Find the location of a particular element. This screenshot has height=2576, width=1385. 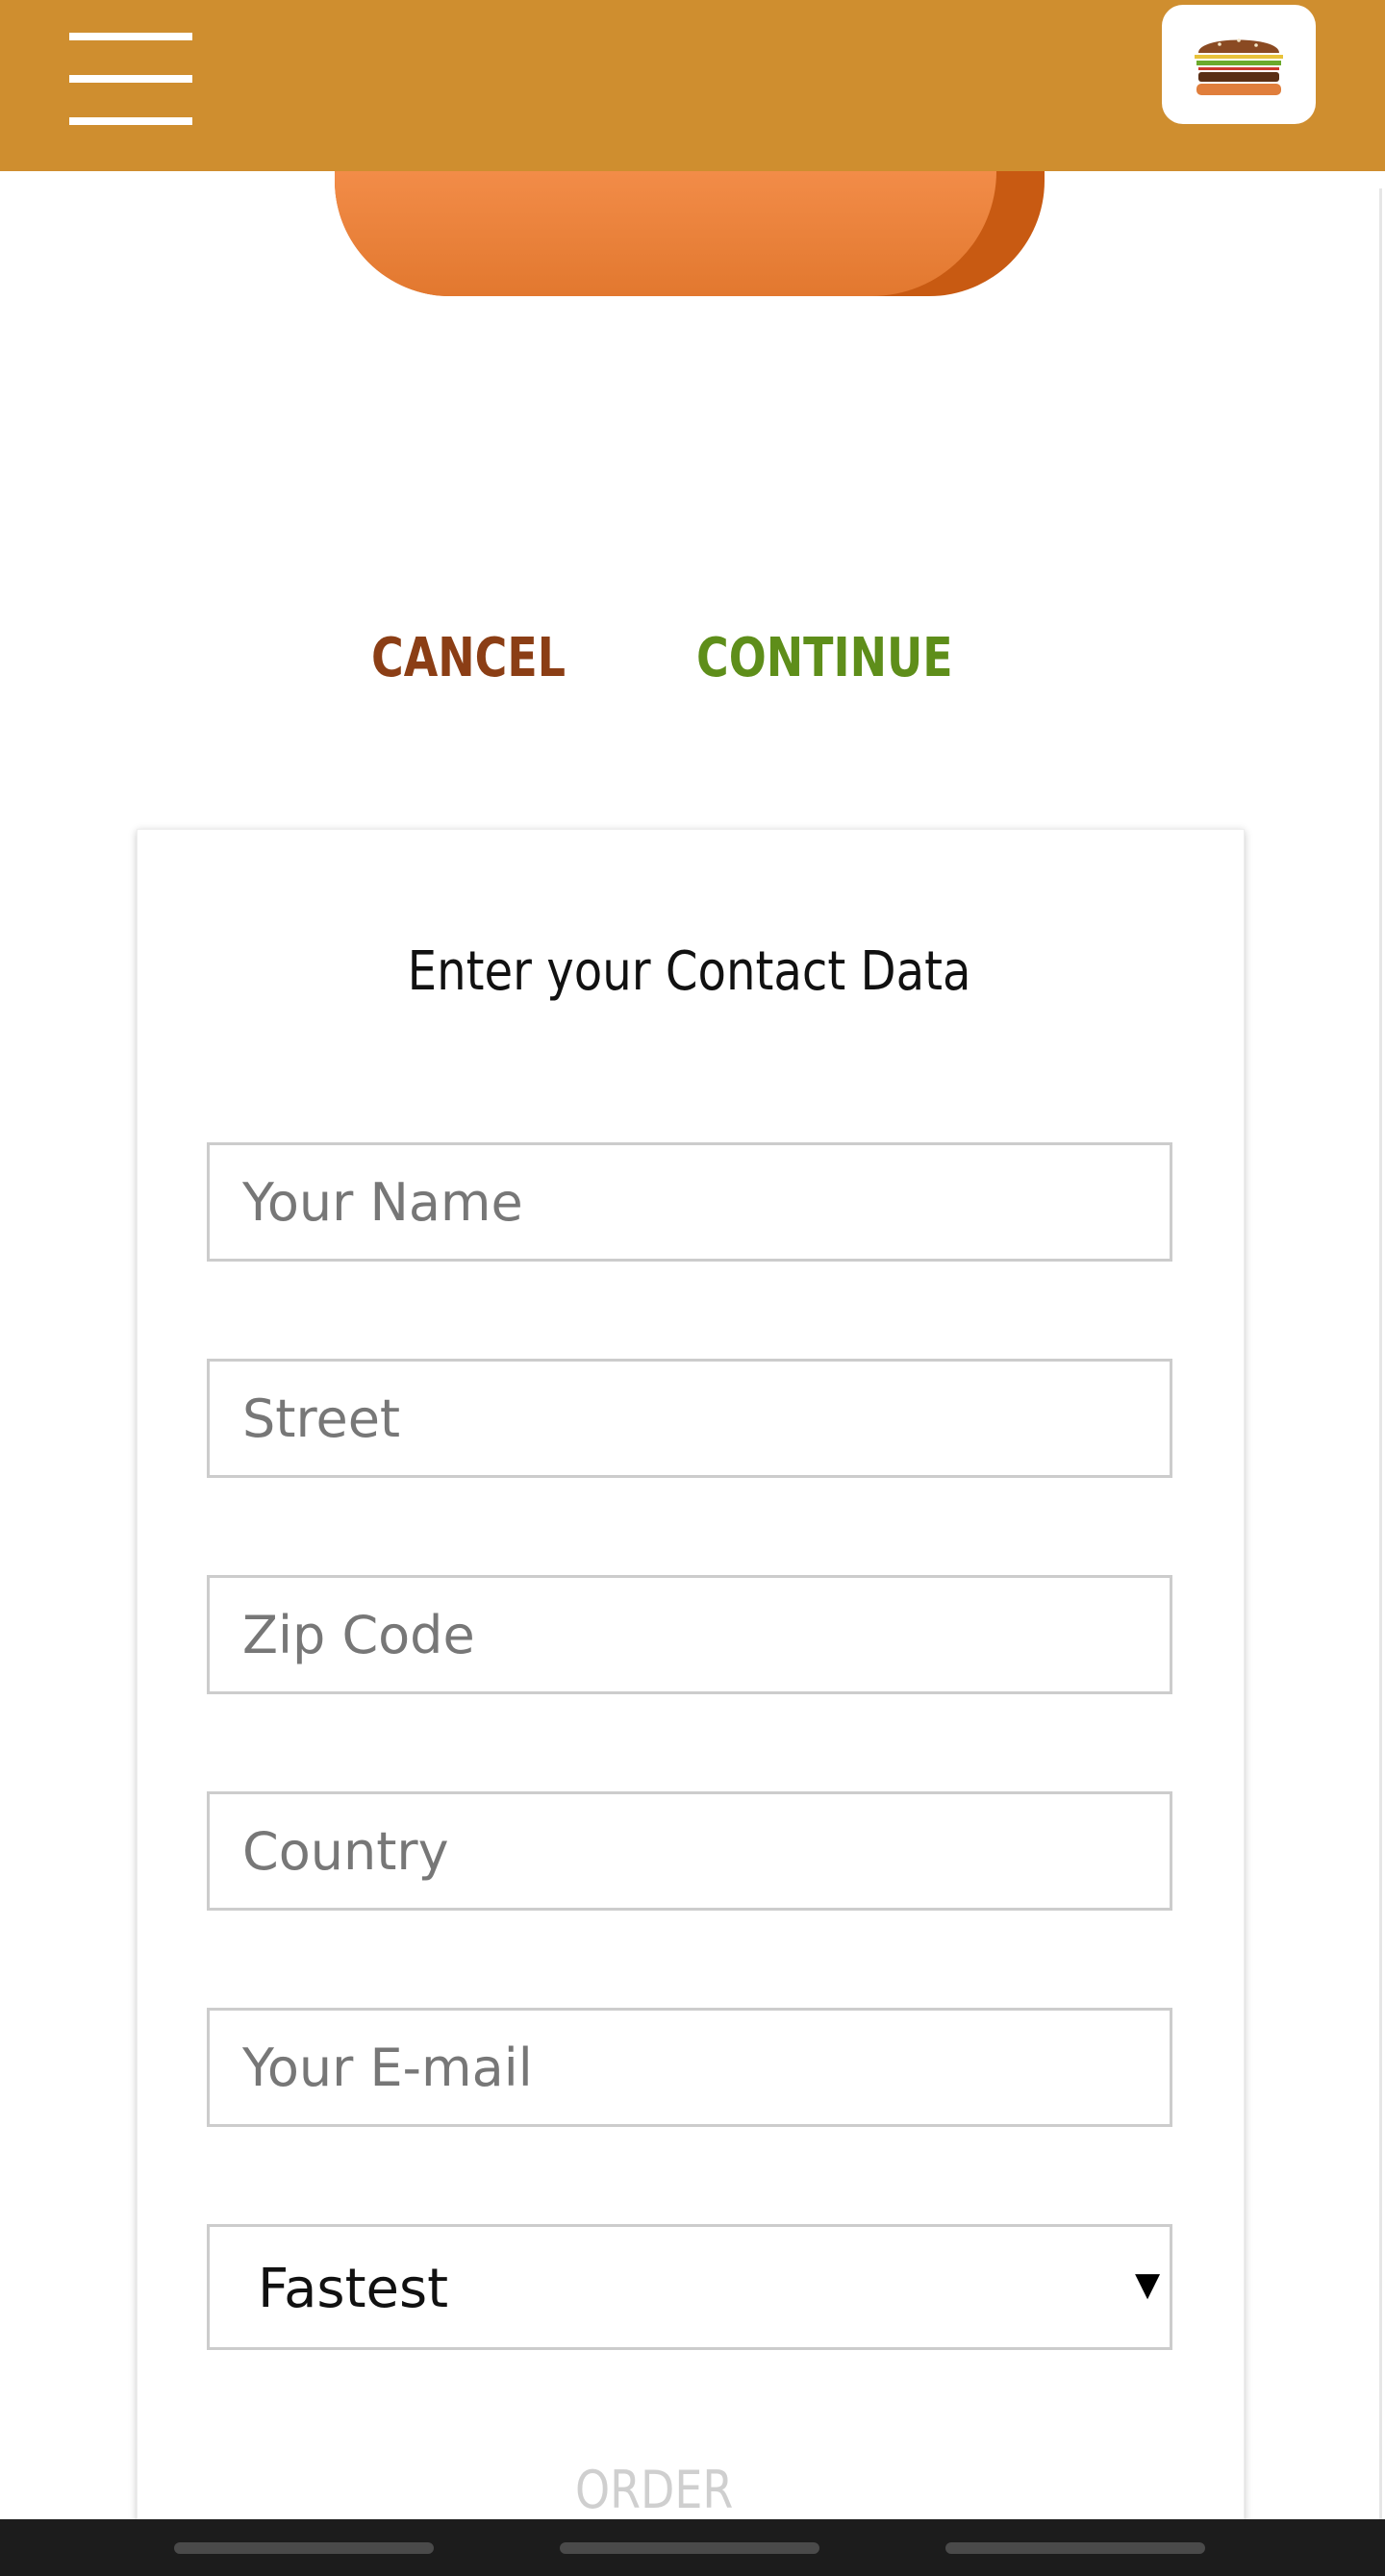

logo-button is located at coordinates (1239, 64).